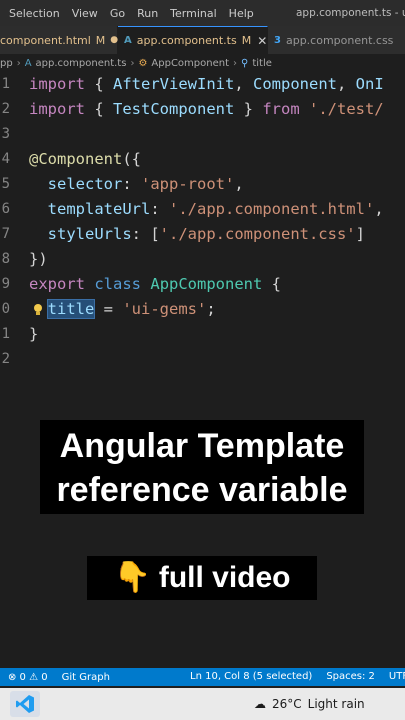 This screenshot has width=405, height=720. Describe the element at coordinates (206, 284) in the screenshot. I see `code-token: AppComponent` at that location.